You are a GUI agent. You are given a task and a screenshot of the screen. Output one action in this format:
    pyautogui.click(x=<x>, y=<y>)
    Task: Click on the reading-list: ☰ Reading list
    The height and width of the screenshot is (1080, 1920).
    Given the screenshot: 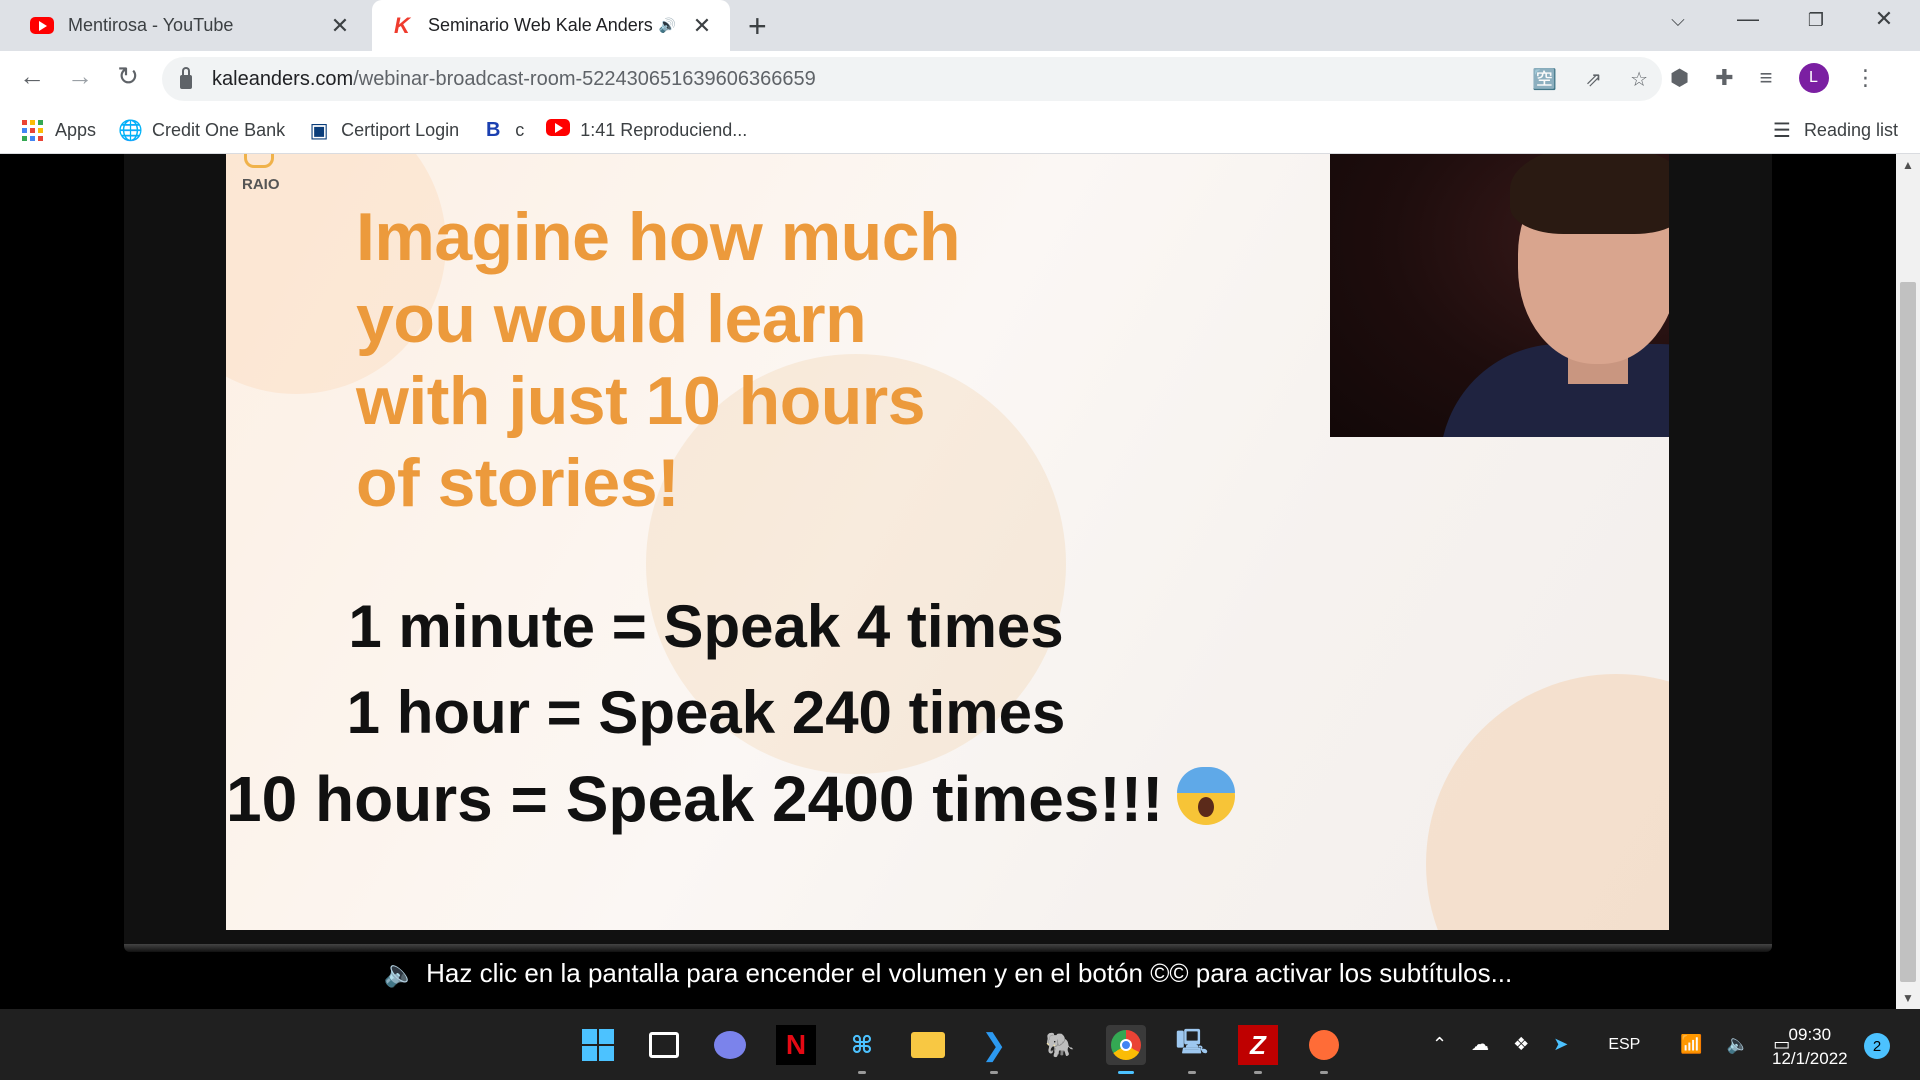 What is the action you would take?
    pyautogui.click(x=1834, y=130)
    